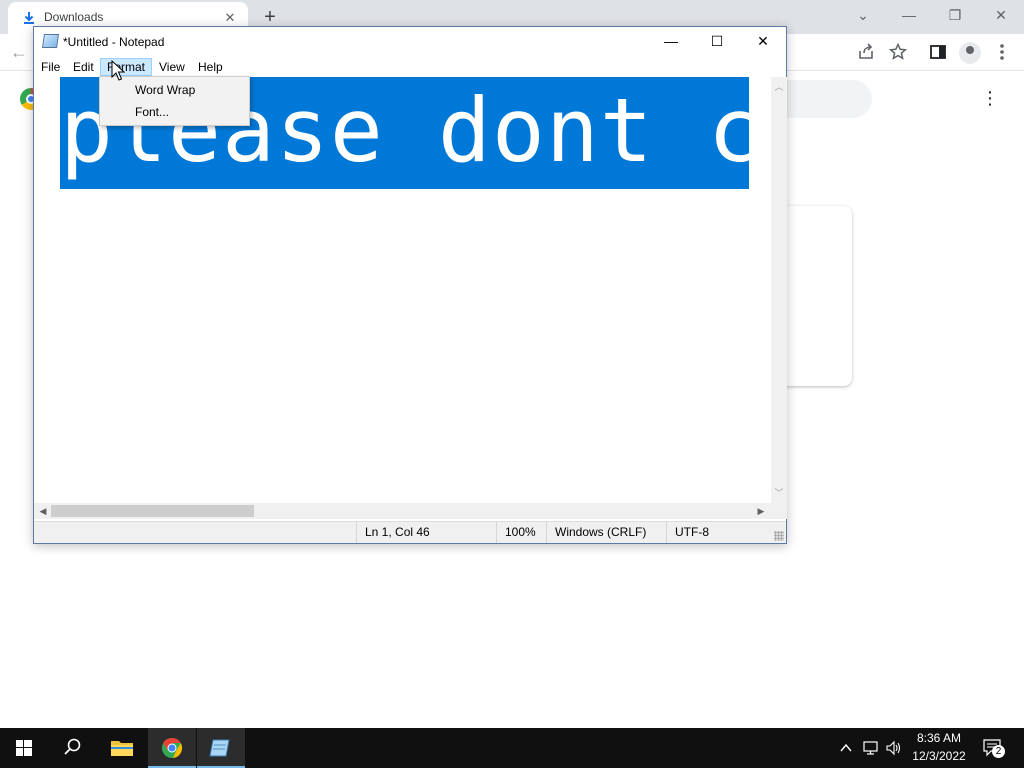 This screenshot has height=771, width=1024. What do you see at coordinates (50, 67) in the screenshot?
I see `menu-file: File` at bounding box center [50, 67].